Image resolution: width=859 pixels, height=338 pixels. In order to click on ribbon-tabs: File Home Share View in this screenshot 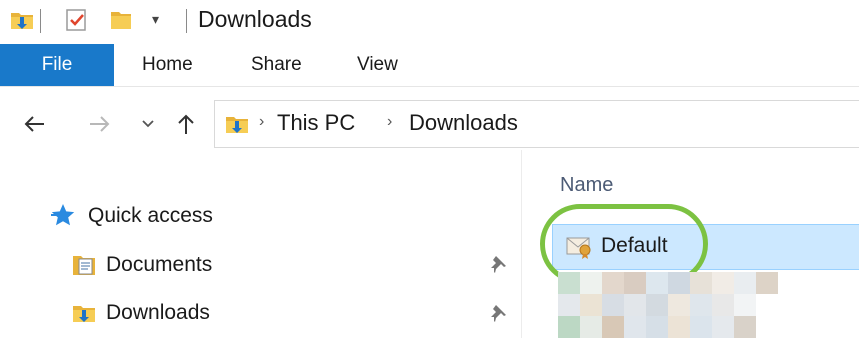, I will do `click(429, 65)`.